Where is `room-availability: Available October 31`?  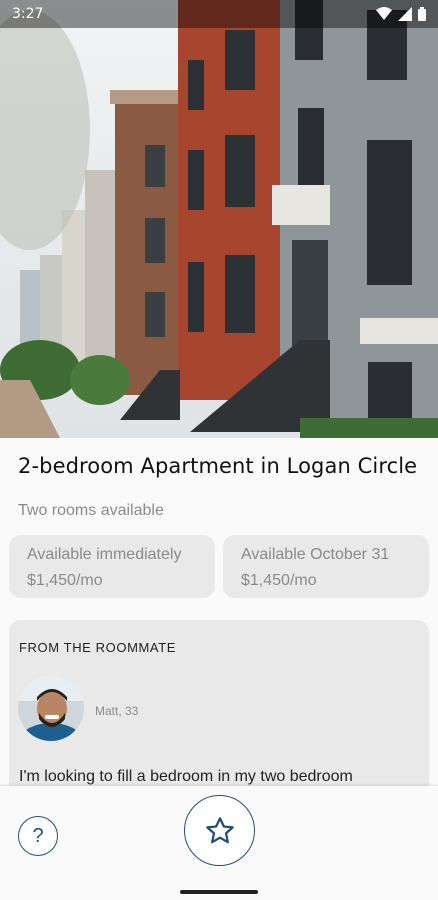 room-availability: Available October 31 is located at coordinates (315, 554).